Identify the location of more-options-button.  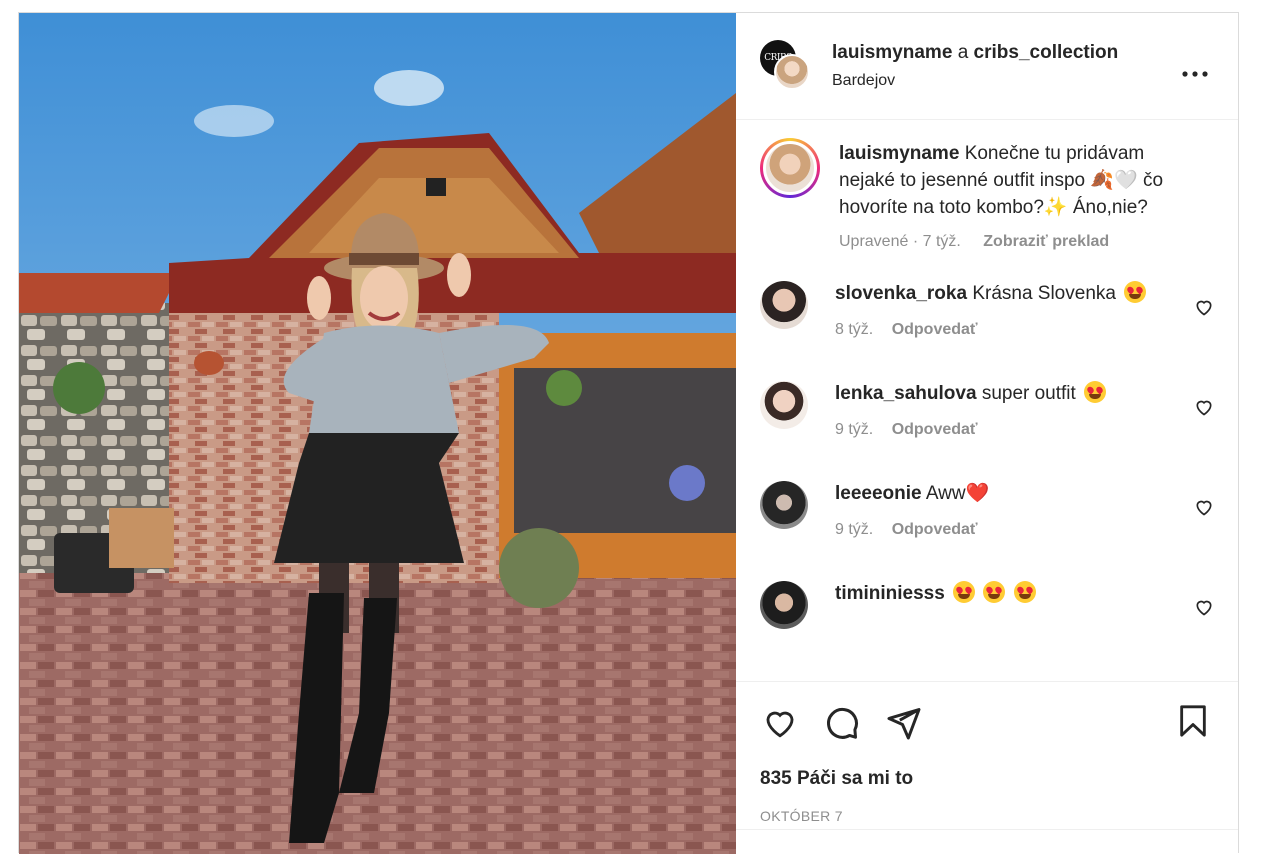
(1195, 70).